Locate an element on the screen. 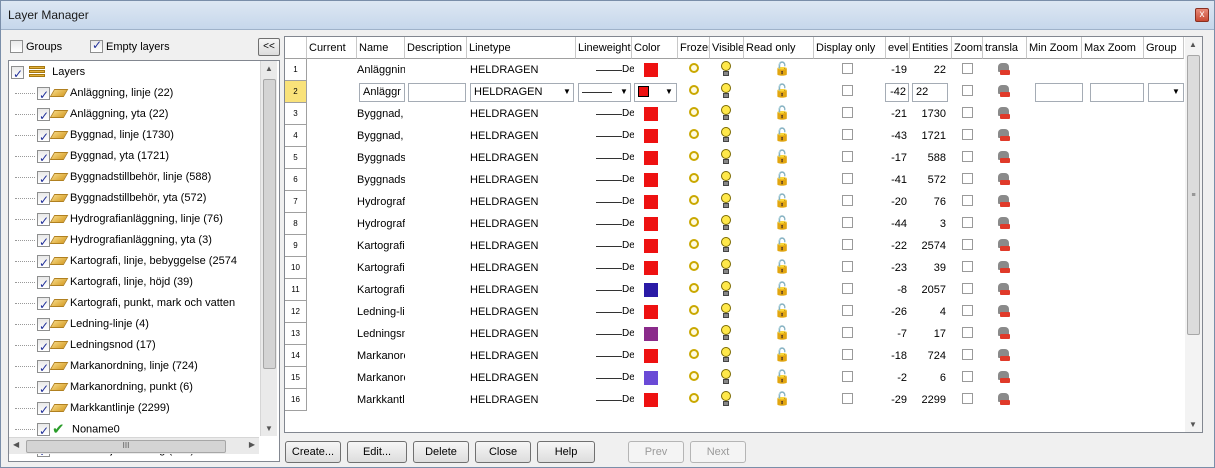 This screenshot has height=468, width=1215. layer-name-cell: Byggnad, is located at coordinates (381, 136).